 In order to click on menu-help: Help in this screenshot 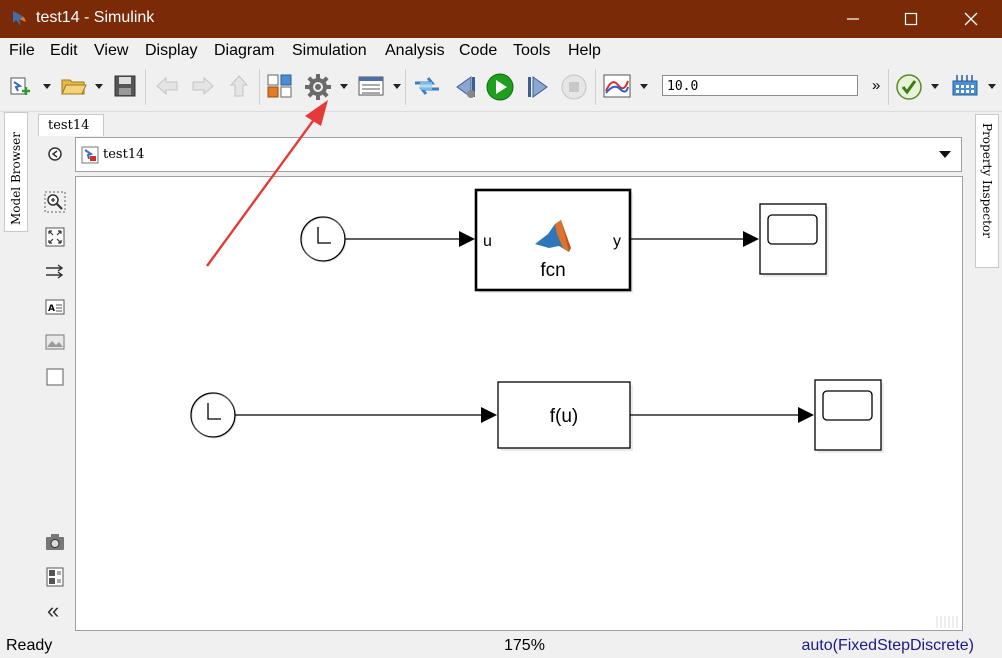, I will do `click(584, 51)`.